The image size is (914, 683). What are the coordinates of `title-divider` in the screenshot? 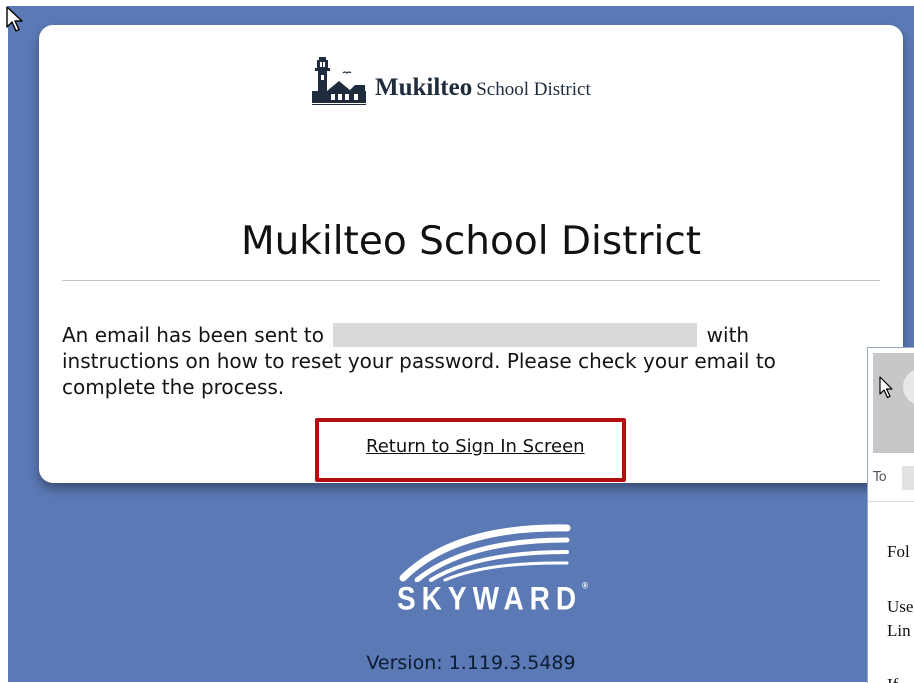 It's located at (471, 280).